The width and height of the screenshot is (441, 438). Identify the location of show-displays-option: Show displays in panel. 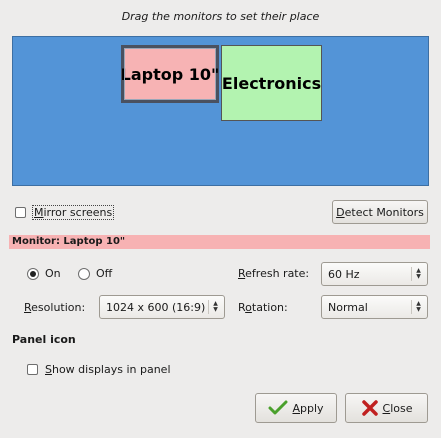
(99, 369).